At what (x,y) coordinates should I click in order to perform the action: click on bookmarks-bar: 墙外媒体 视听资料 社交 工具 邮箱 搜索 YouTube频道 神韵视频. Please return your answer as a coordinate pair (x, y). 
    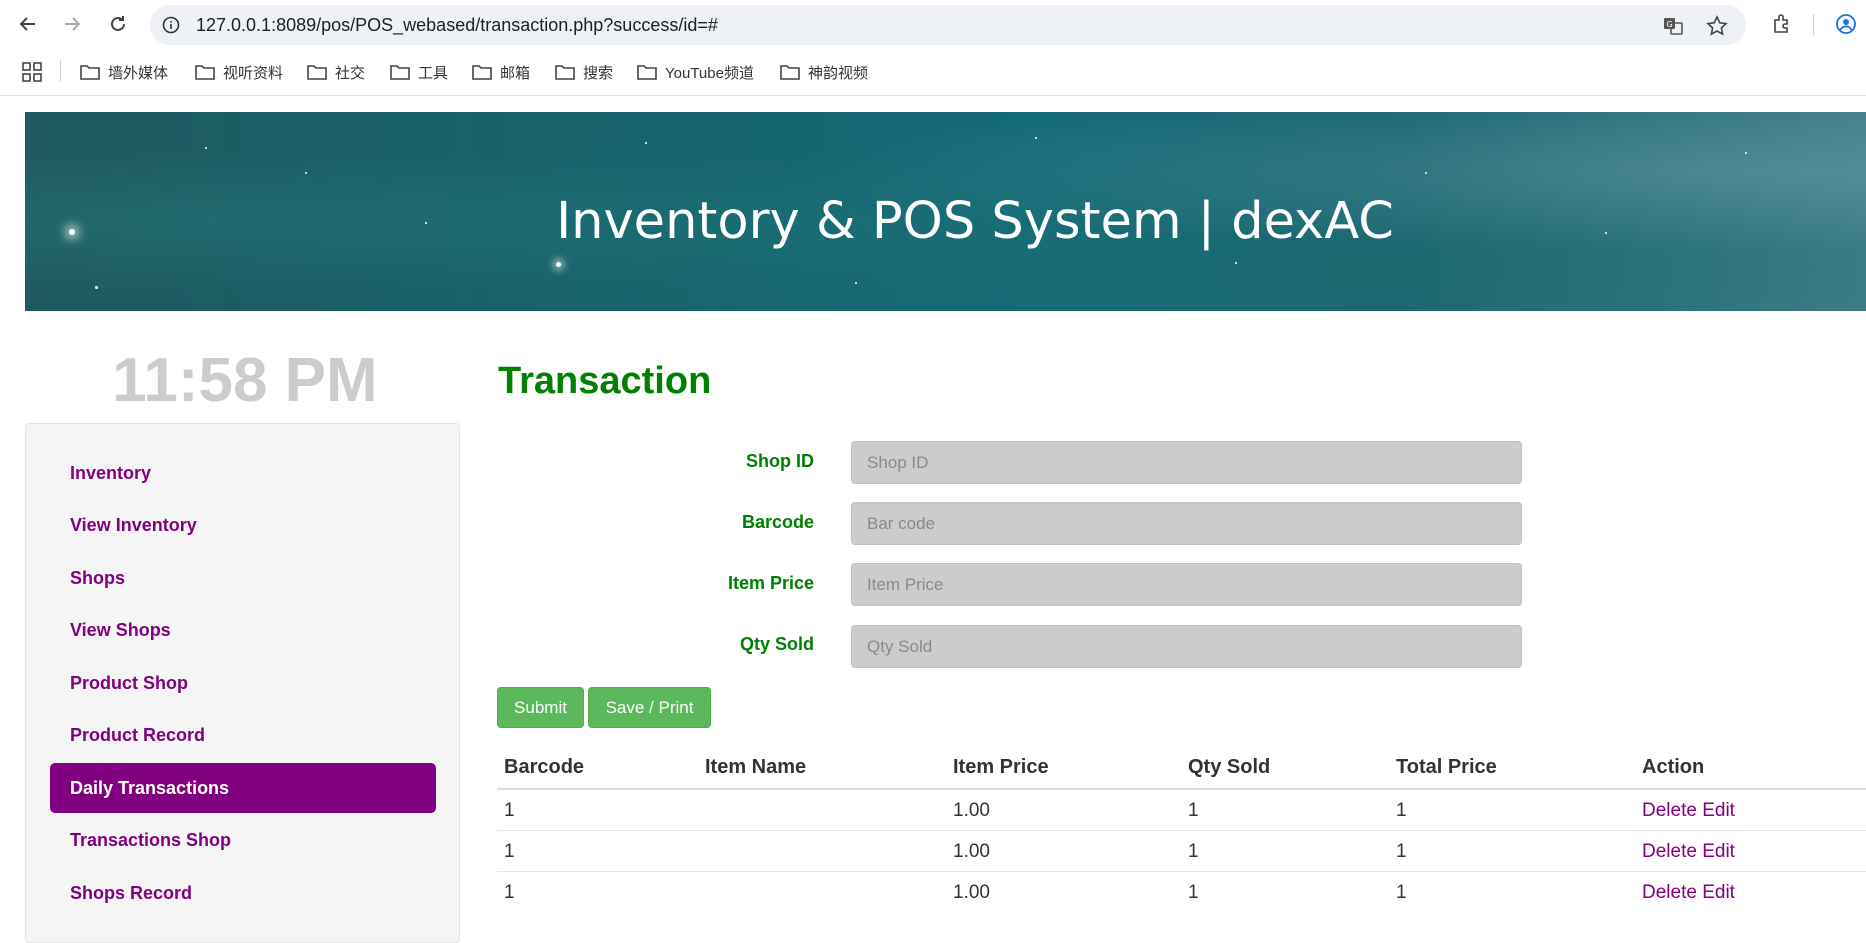
    Looking at the image, I should click on (933, 72).